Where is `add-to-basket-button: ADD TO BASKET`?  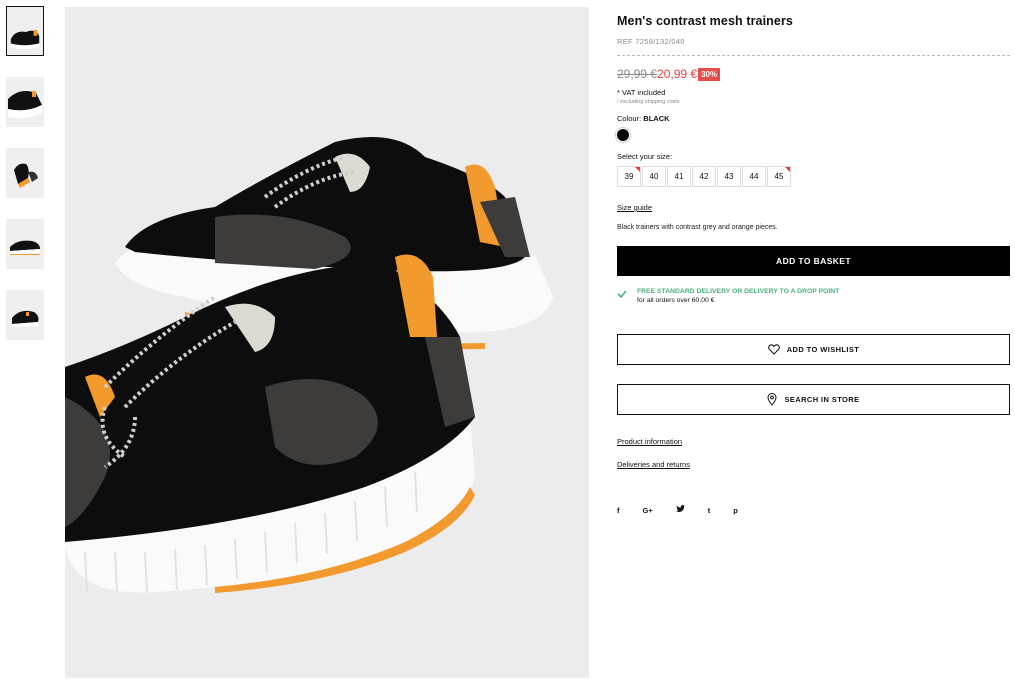
add-to-basket-button: ADD TO BASKET is located at coordinates (813, 261).